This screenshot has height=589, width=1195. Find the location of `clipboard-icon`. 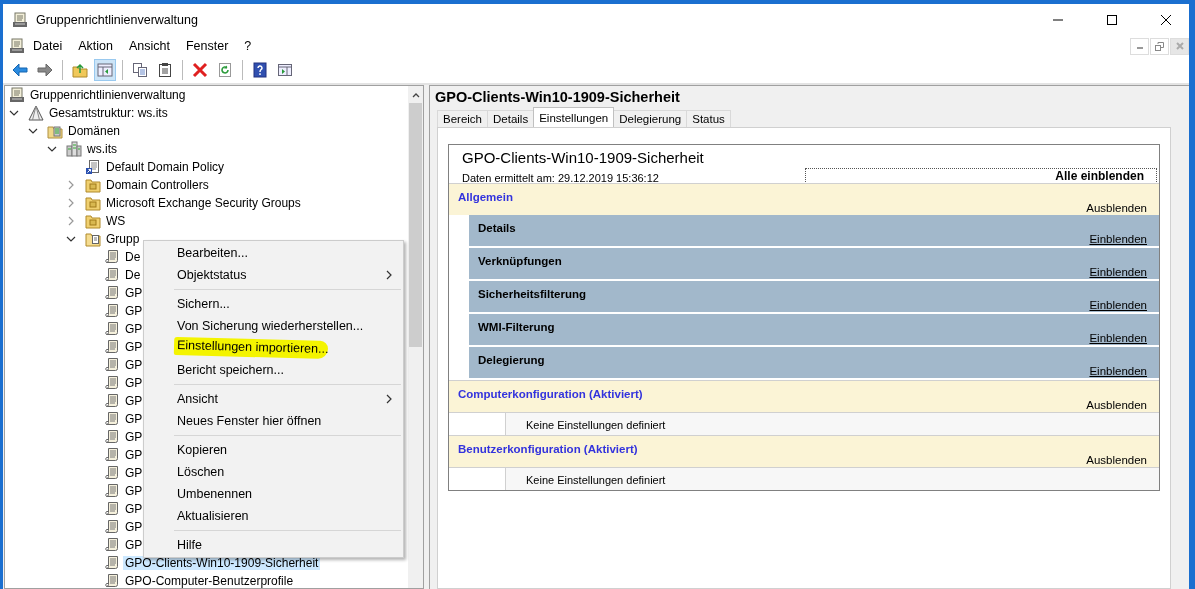

clipboard-icon is located at coordinates (165, 70).